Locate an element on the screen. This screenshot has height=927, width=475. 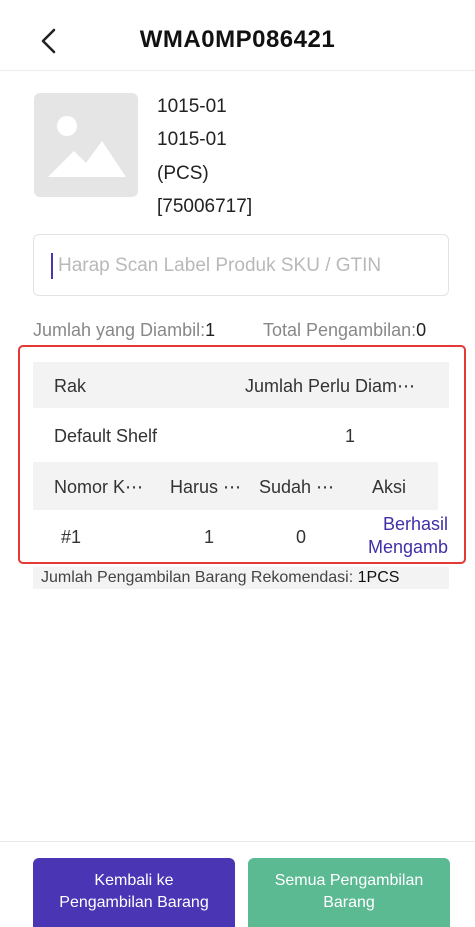
product-name: 1015-01 is located at coordinates (192, 139).